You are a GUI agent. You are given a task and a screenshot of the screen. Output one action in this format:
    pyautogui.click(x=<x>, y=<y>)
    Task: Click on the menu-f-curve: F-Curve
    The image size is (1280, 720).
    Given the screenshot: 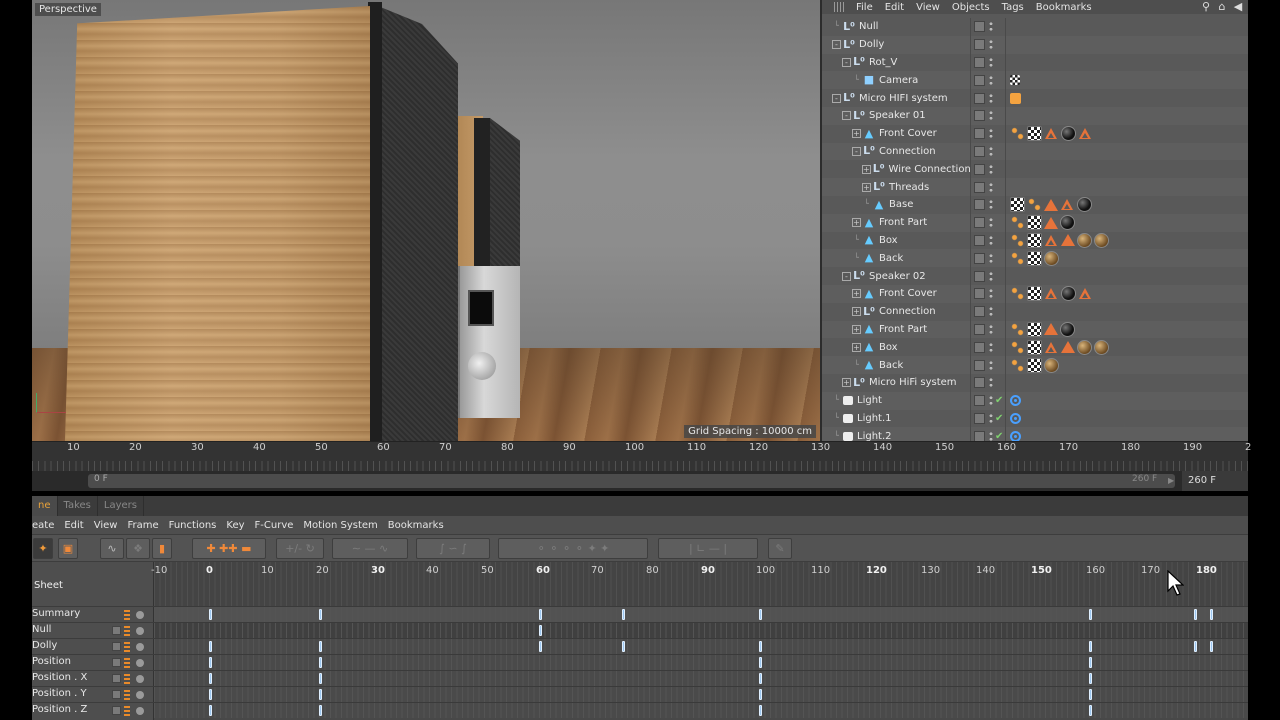 What is the action you would take?
    pyautogui.click(x=274, y=525)
    